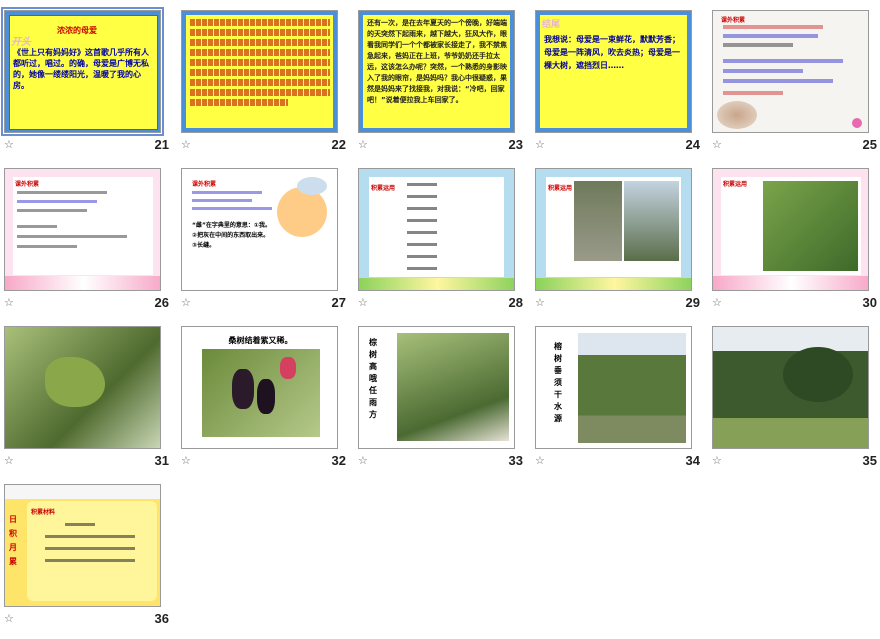 Image resolution: width=880 pixels, height=639 pixels. I want to click on slide-number: 28, so click(515, 302).